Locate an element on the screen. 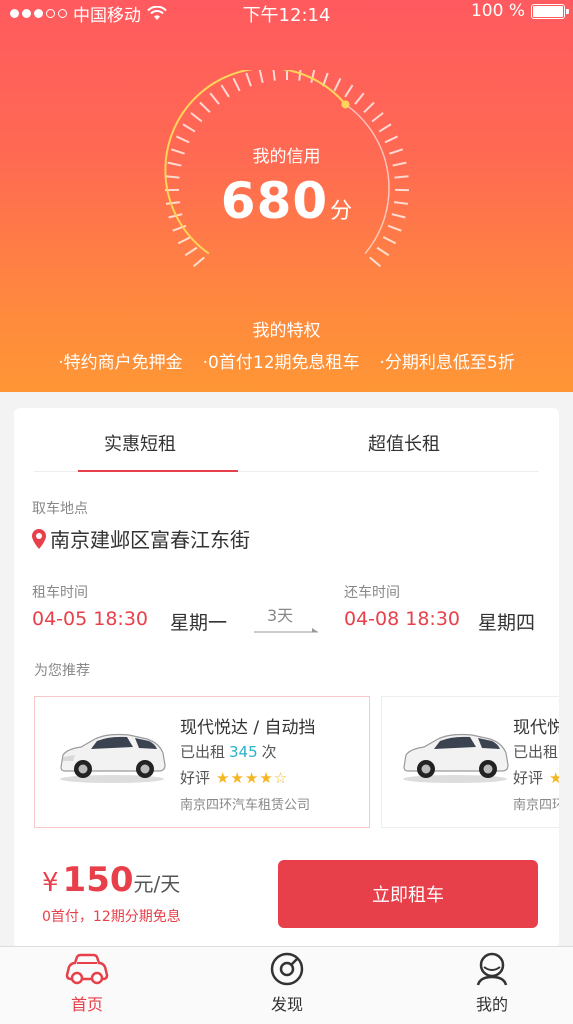 The height and width of the screenshot is (1024, 573). tab-profile-label: 我的 is located at coordinates (491, 1004).